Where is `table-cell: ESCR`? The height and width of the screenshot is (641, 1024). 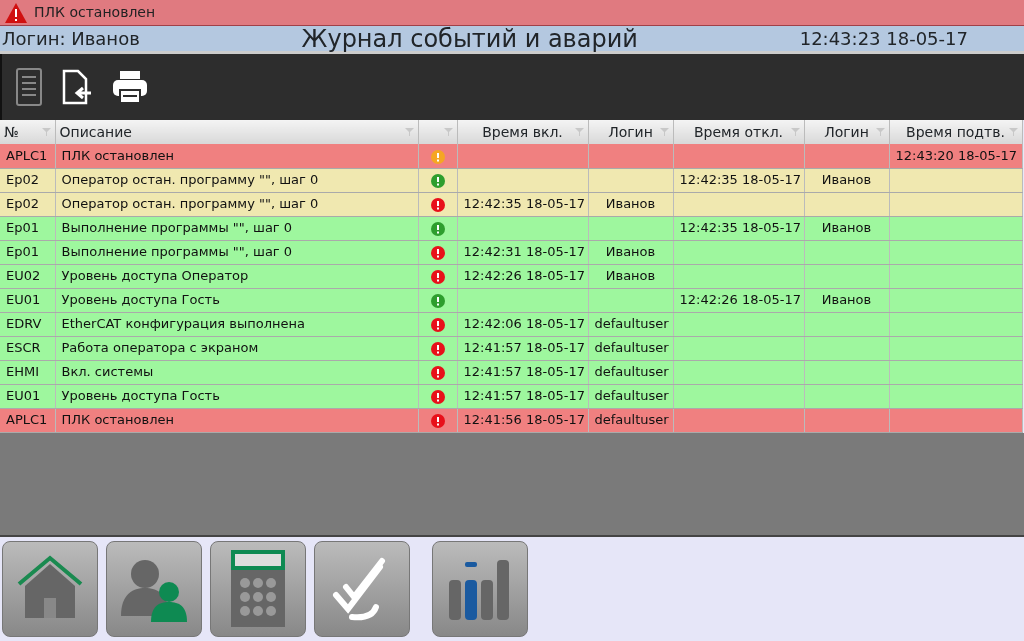
table-cell: ESCR is located at coordinates (27, 348).